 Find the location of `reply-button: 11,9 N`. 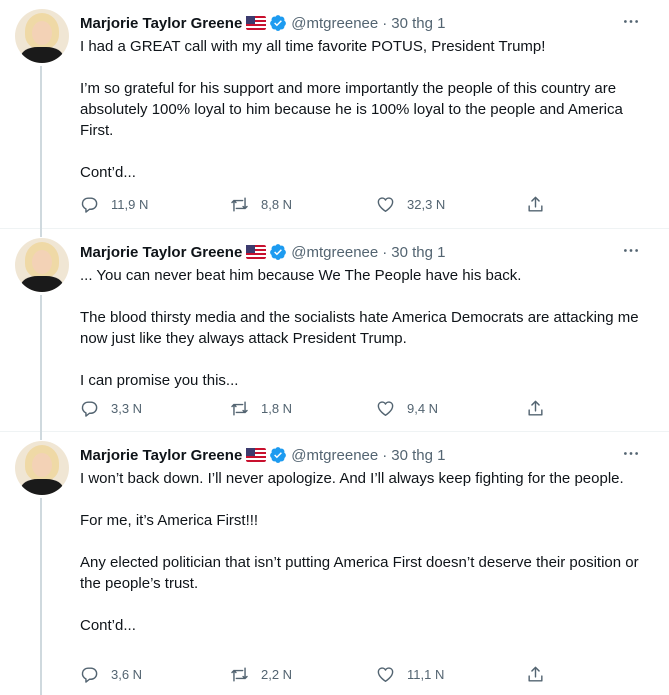

reply-button: 11,9 N is located at coordinates (114, 204).